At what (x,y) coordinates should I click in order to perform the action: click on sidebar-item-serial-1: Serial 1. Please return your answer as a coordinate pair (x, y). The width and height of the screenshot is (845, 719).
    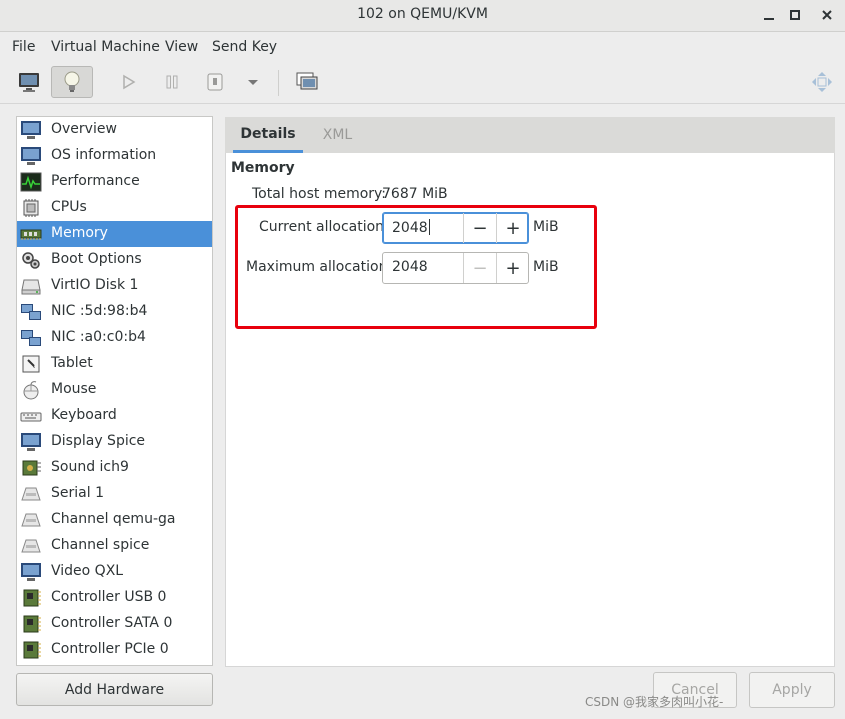
    Looking at the image, I should click on (114, 494).